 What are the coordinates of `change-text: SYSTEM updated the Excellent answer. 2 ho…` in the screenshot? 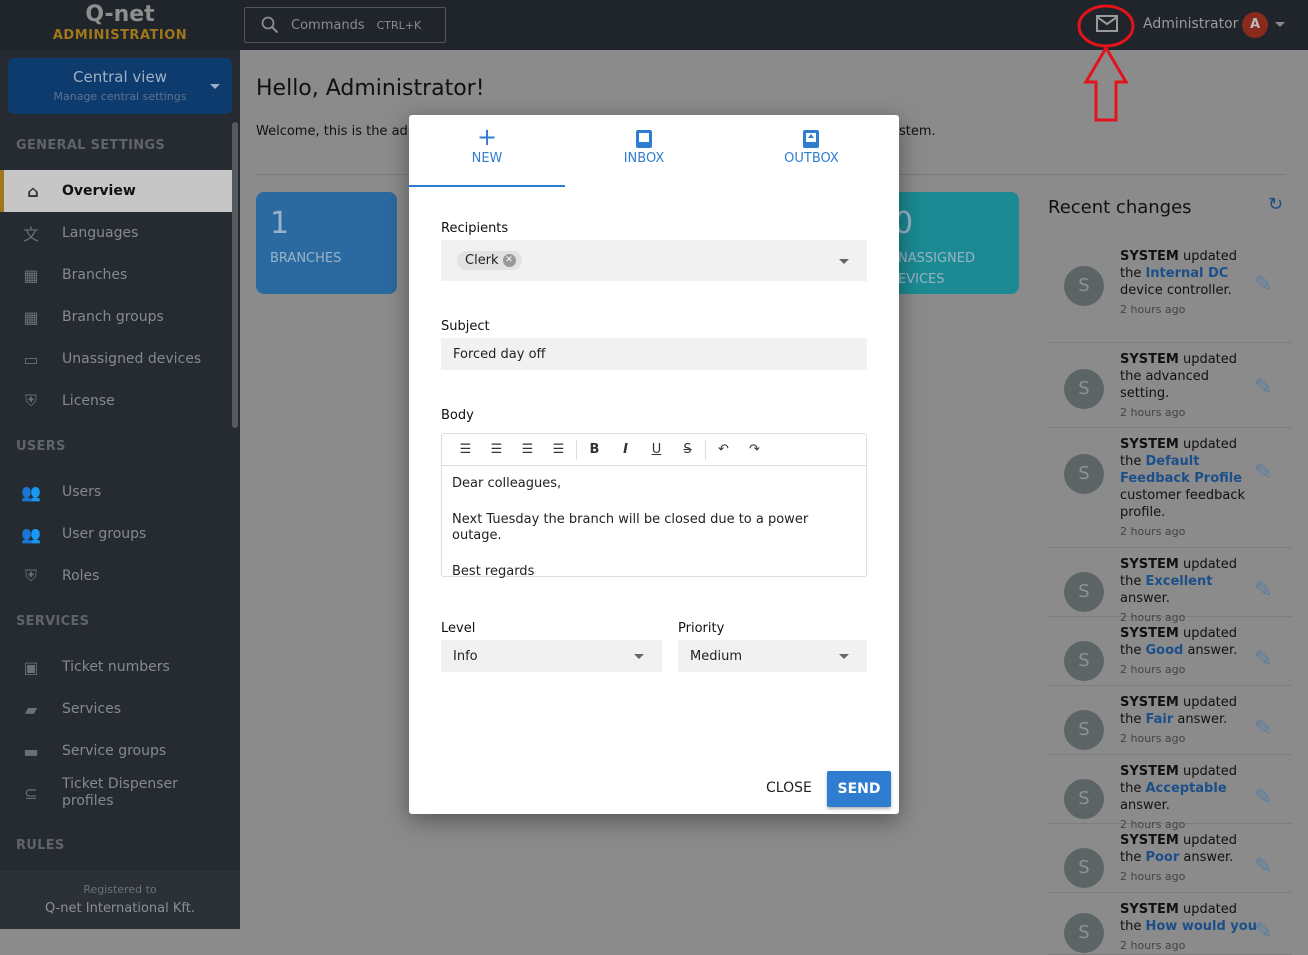 It's located at (1190, 591).